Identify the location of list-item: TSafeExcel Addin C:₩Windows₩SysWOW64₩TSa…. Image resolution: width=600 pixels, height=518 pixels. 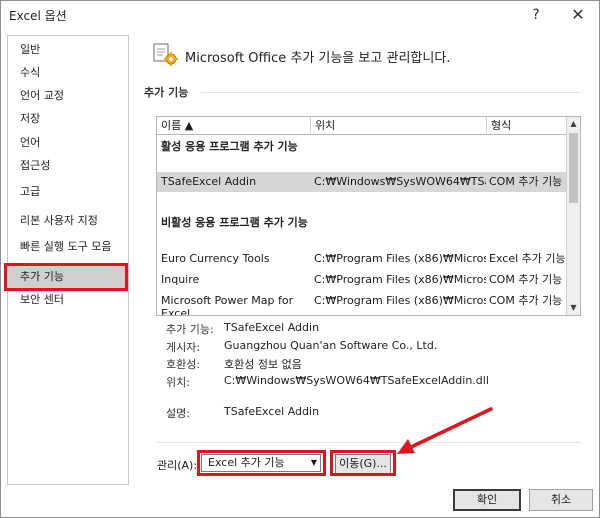
(362, 182).